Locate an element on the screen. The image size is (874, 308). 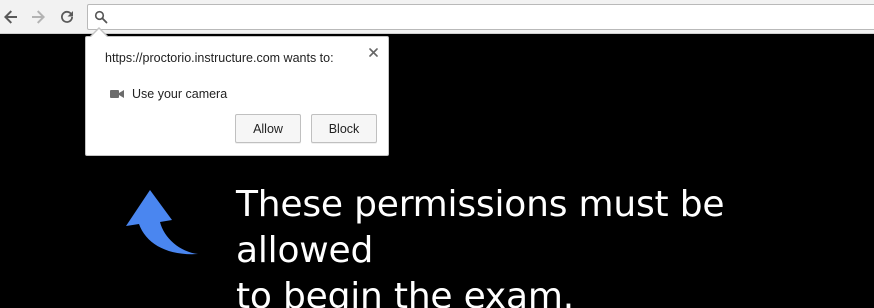
curved-arrow-up-left-icon is located at coordinates (162, 223).